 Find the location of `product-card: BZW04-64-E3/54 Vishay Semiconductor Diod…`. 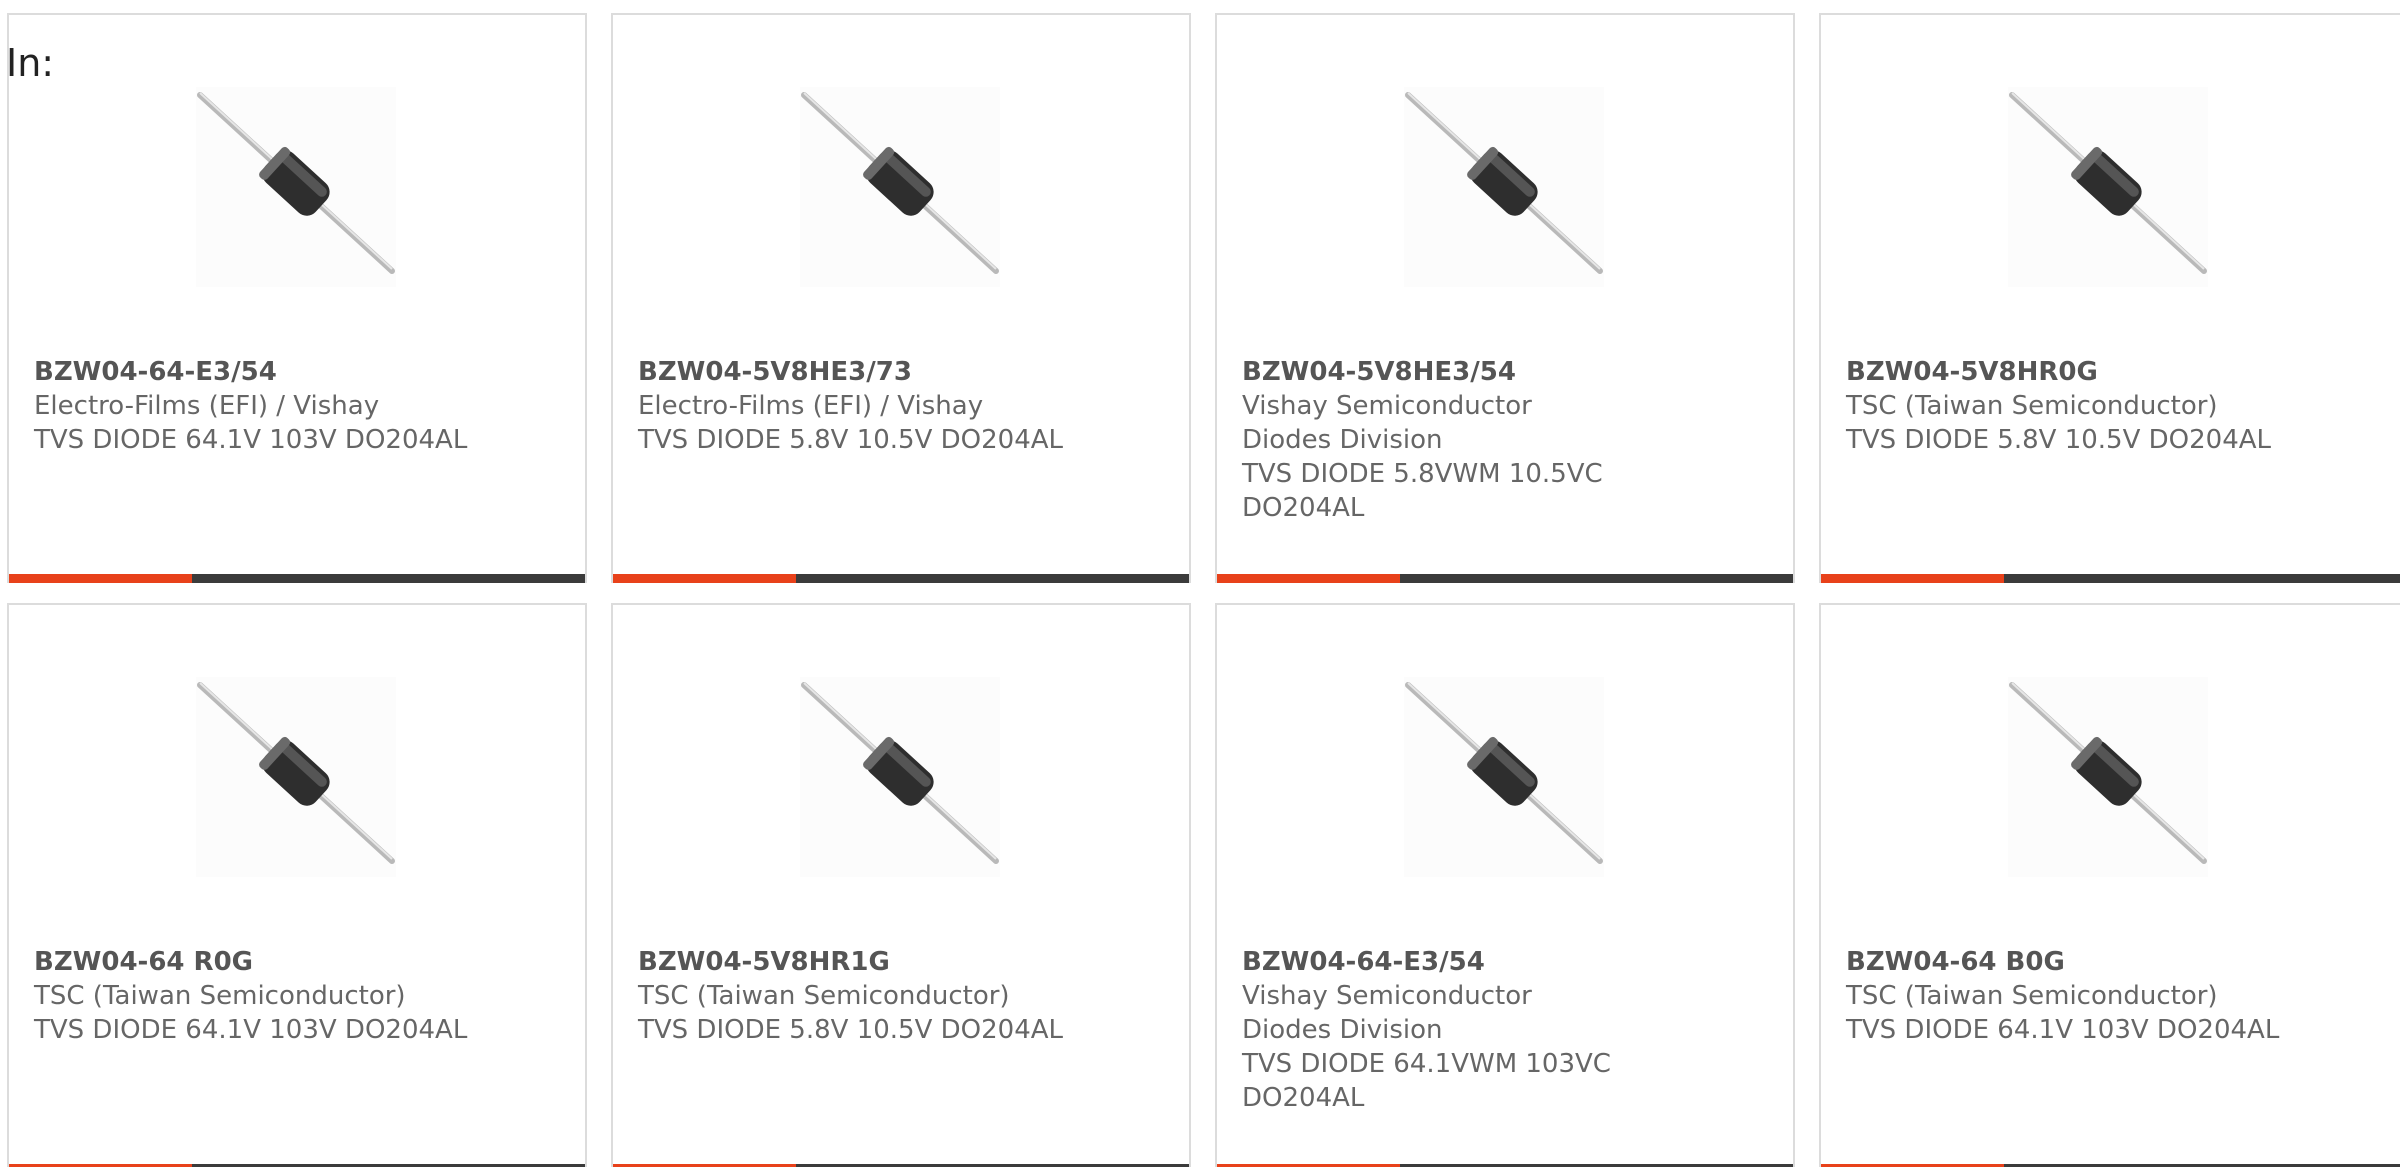

product-card: BZW04-64-E3/54 Vishay Semiconductor Diod… is located at coordinates (1505, 885).